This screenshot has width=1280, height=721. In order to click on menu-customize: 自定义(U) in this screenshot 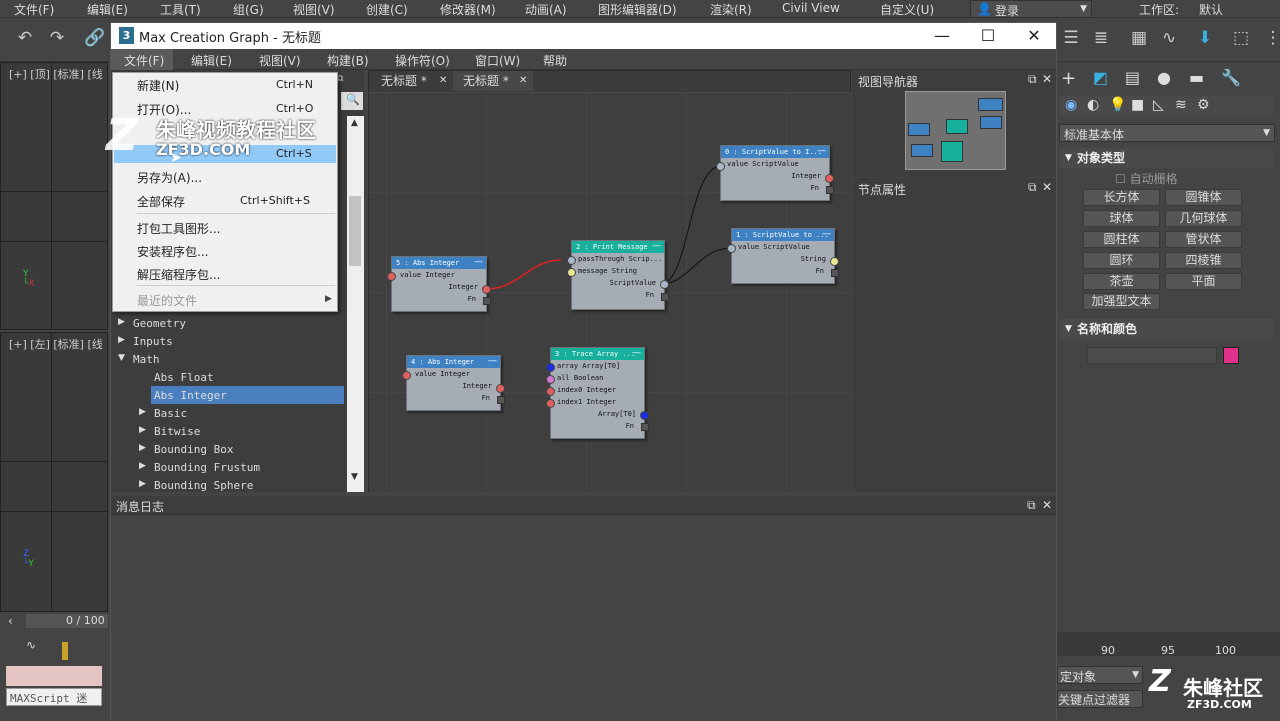, I will do `click(907, 9)`.